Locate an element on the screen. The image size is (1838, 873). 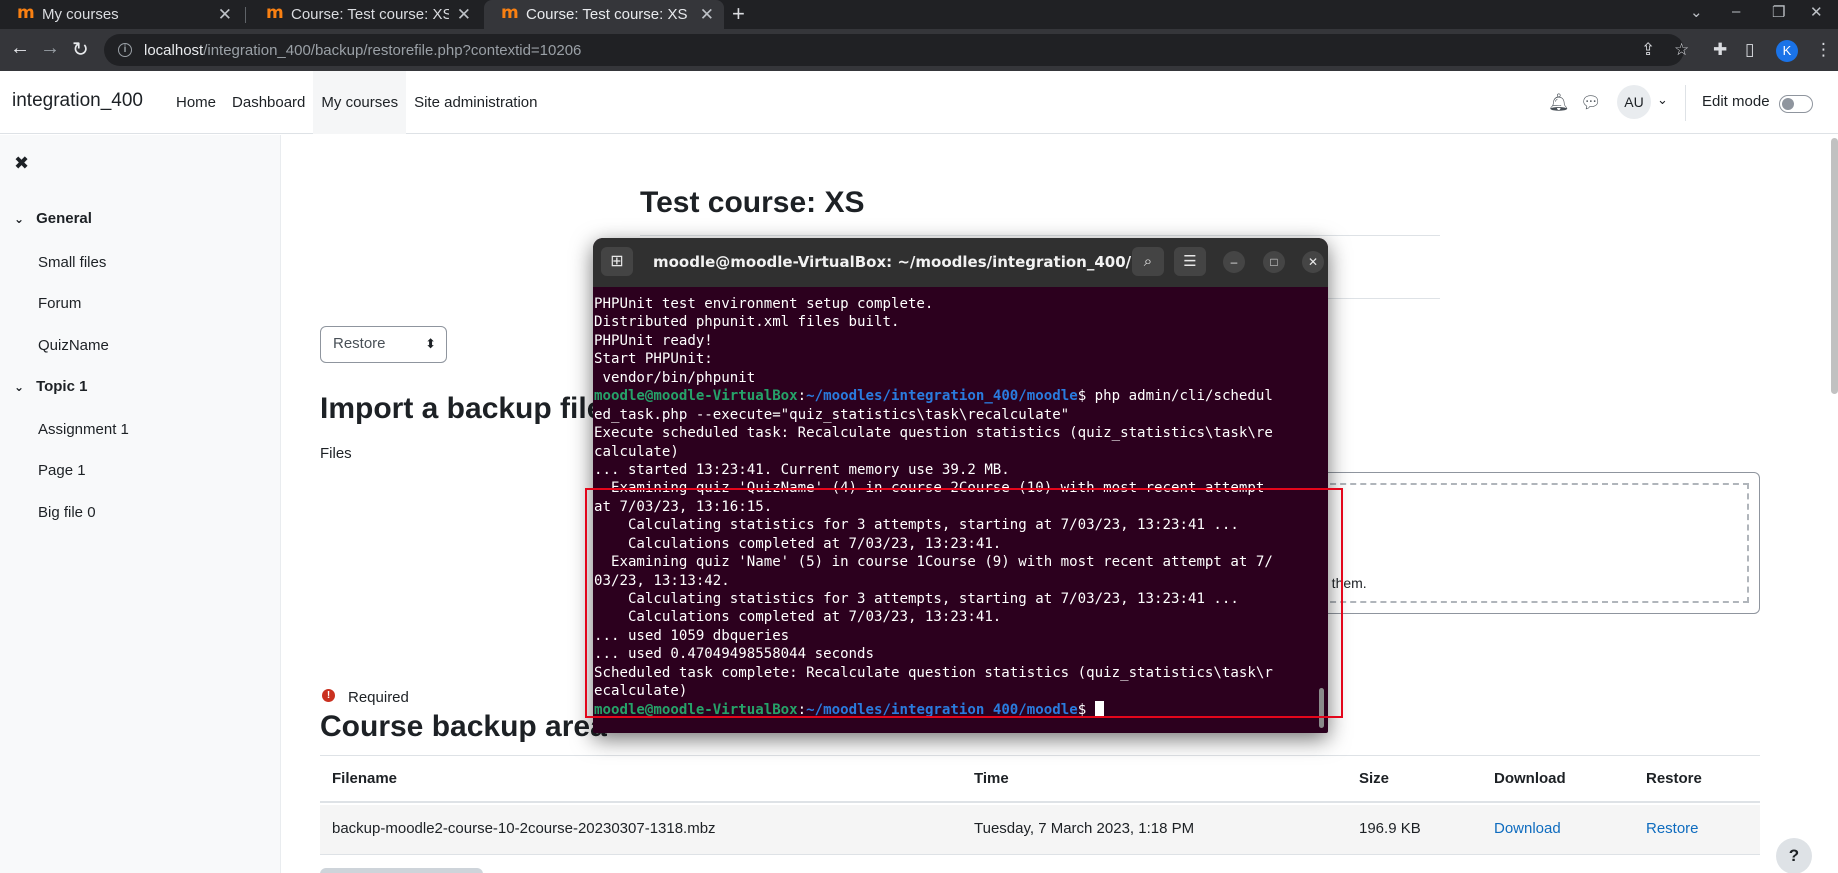
nav-dashboard: Dashboard is located at coordinates (268, 102).